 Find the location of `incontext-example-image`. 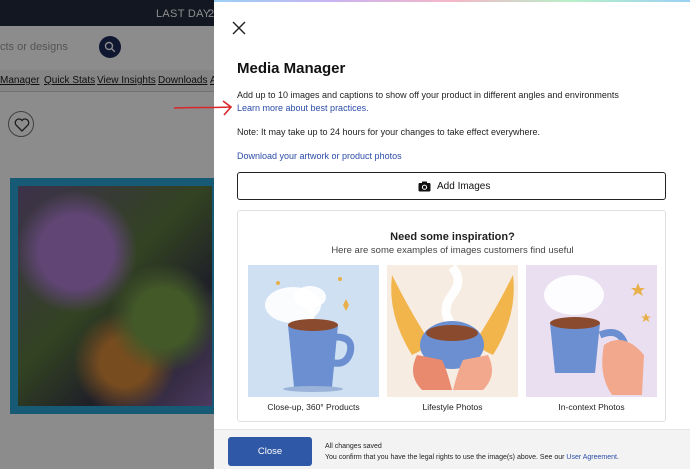

incontext-example-image is located at coordinates (591, 331).